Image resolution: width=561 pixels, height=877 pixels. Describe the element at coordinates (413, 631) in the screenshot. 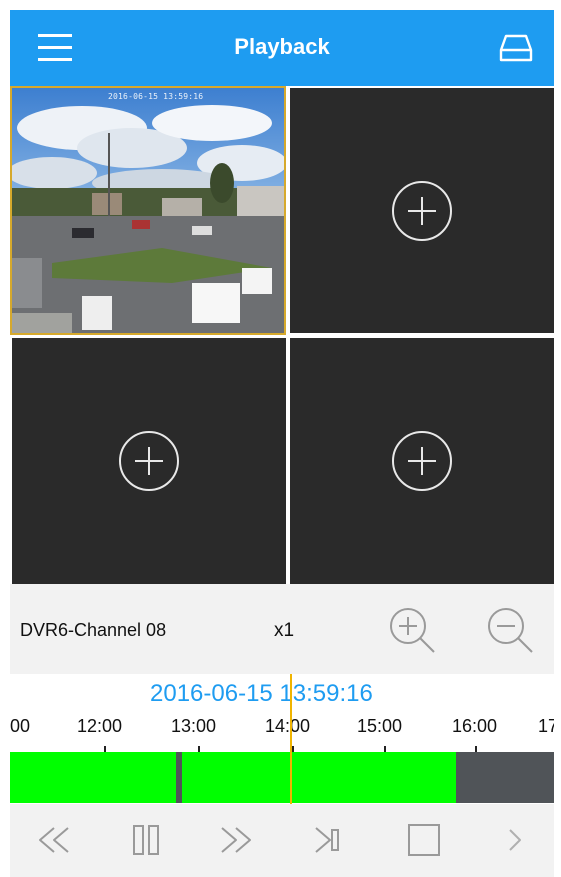

I see `zoom-in-icon` at that location.